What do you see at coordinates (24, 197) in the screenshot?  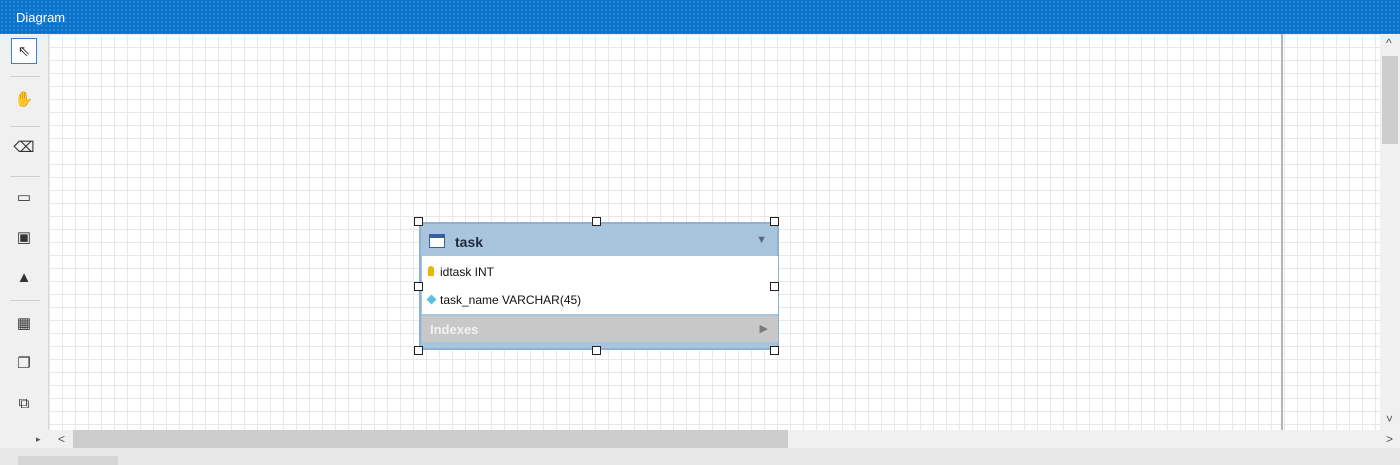 I see `layer-tool-icon: ▭` at bounding box center [24, 197].